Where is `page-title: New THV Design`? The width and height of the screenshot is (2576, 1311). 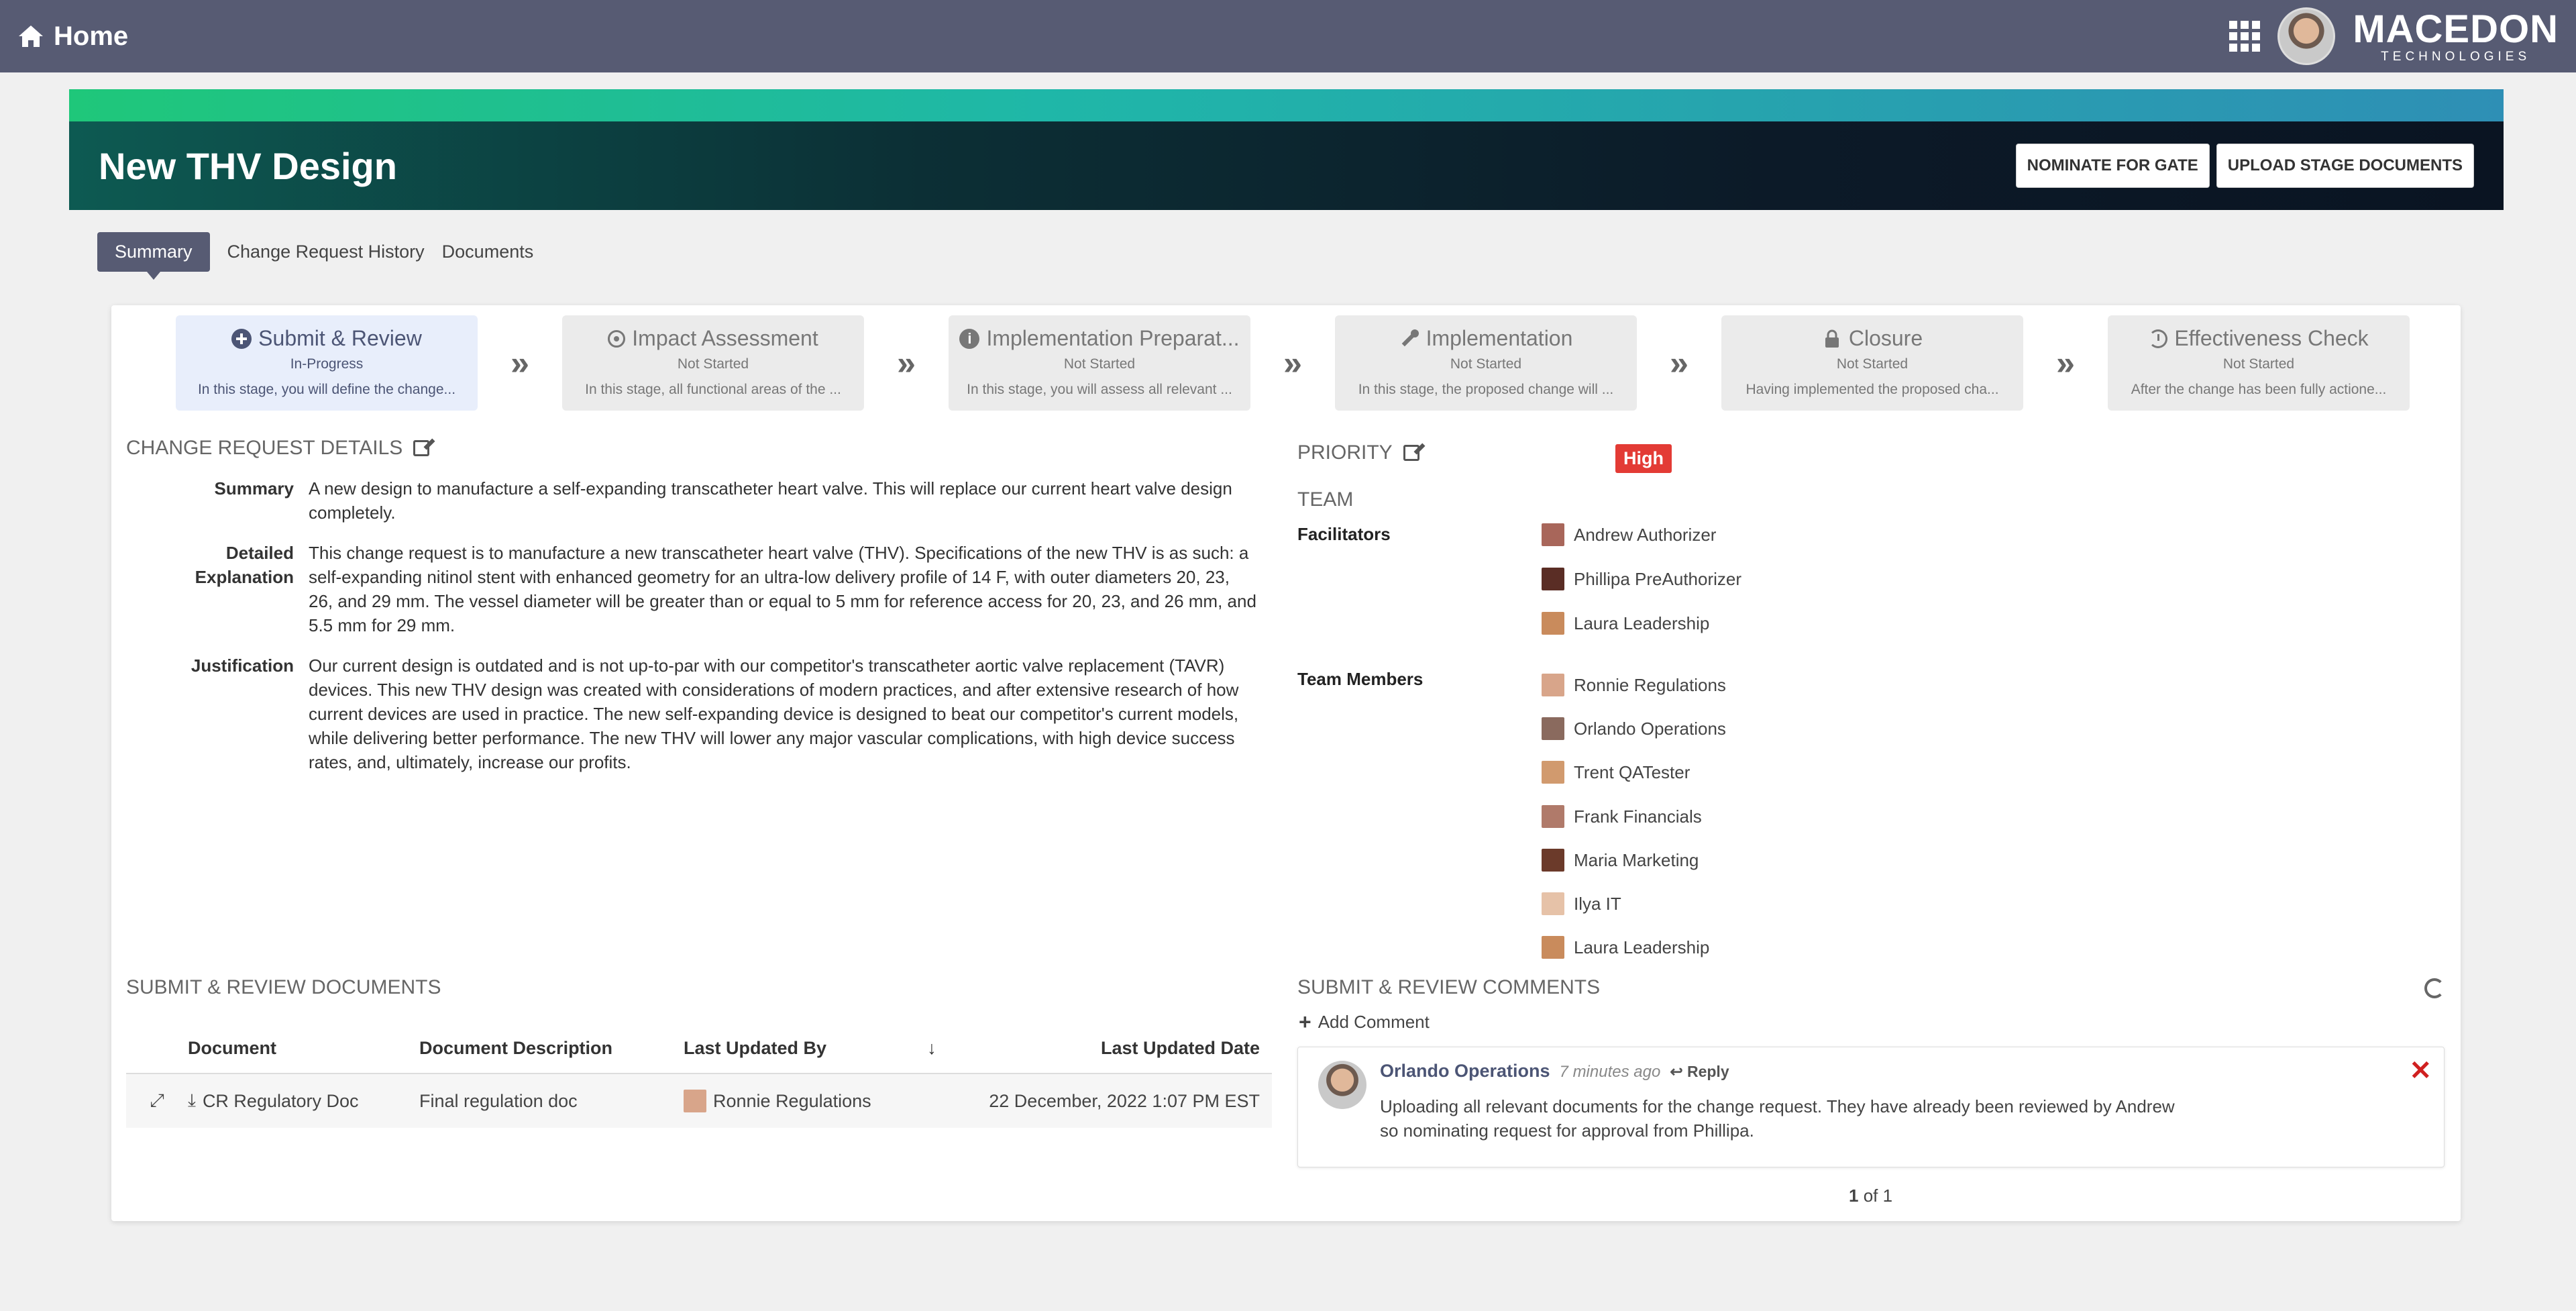
page-title: New THV Design is located at coordinates (248, 166).